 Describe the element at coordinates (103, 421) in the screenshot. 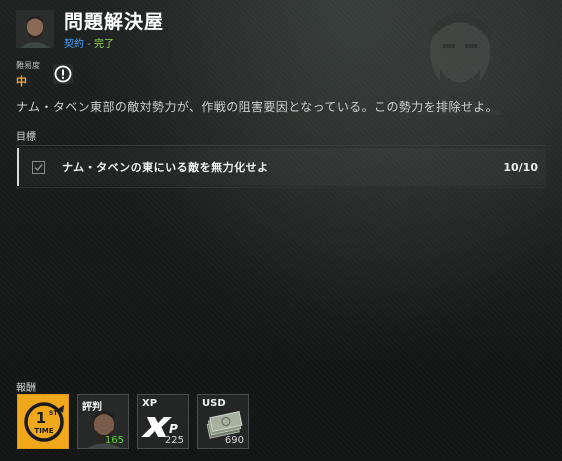

I see `reputation-reward: 評判 165` at that location.